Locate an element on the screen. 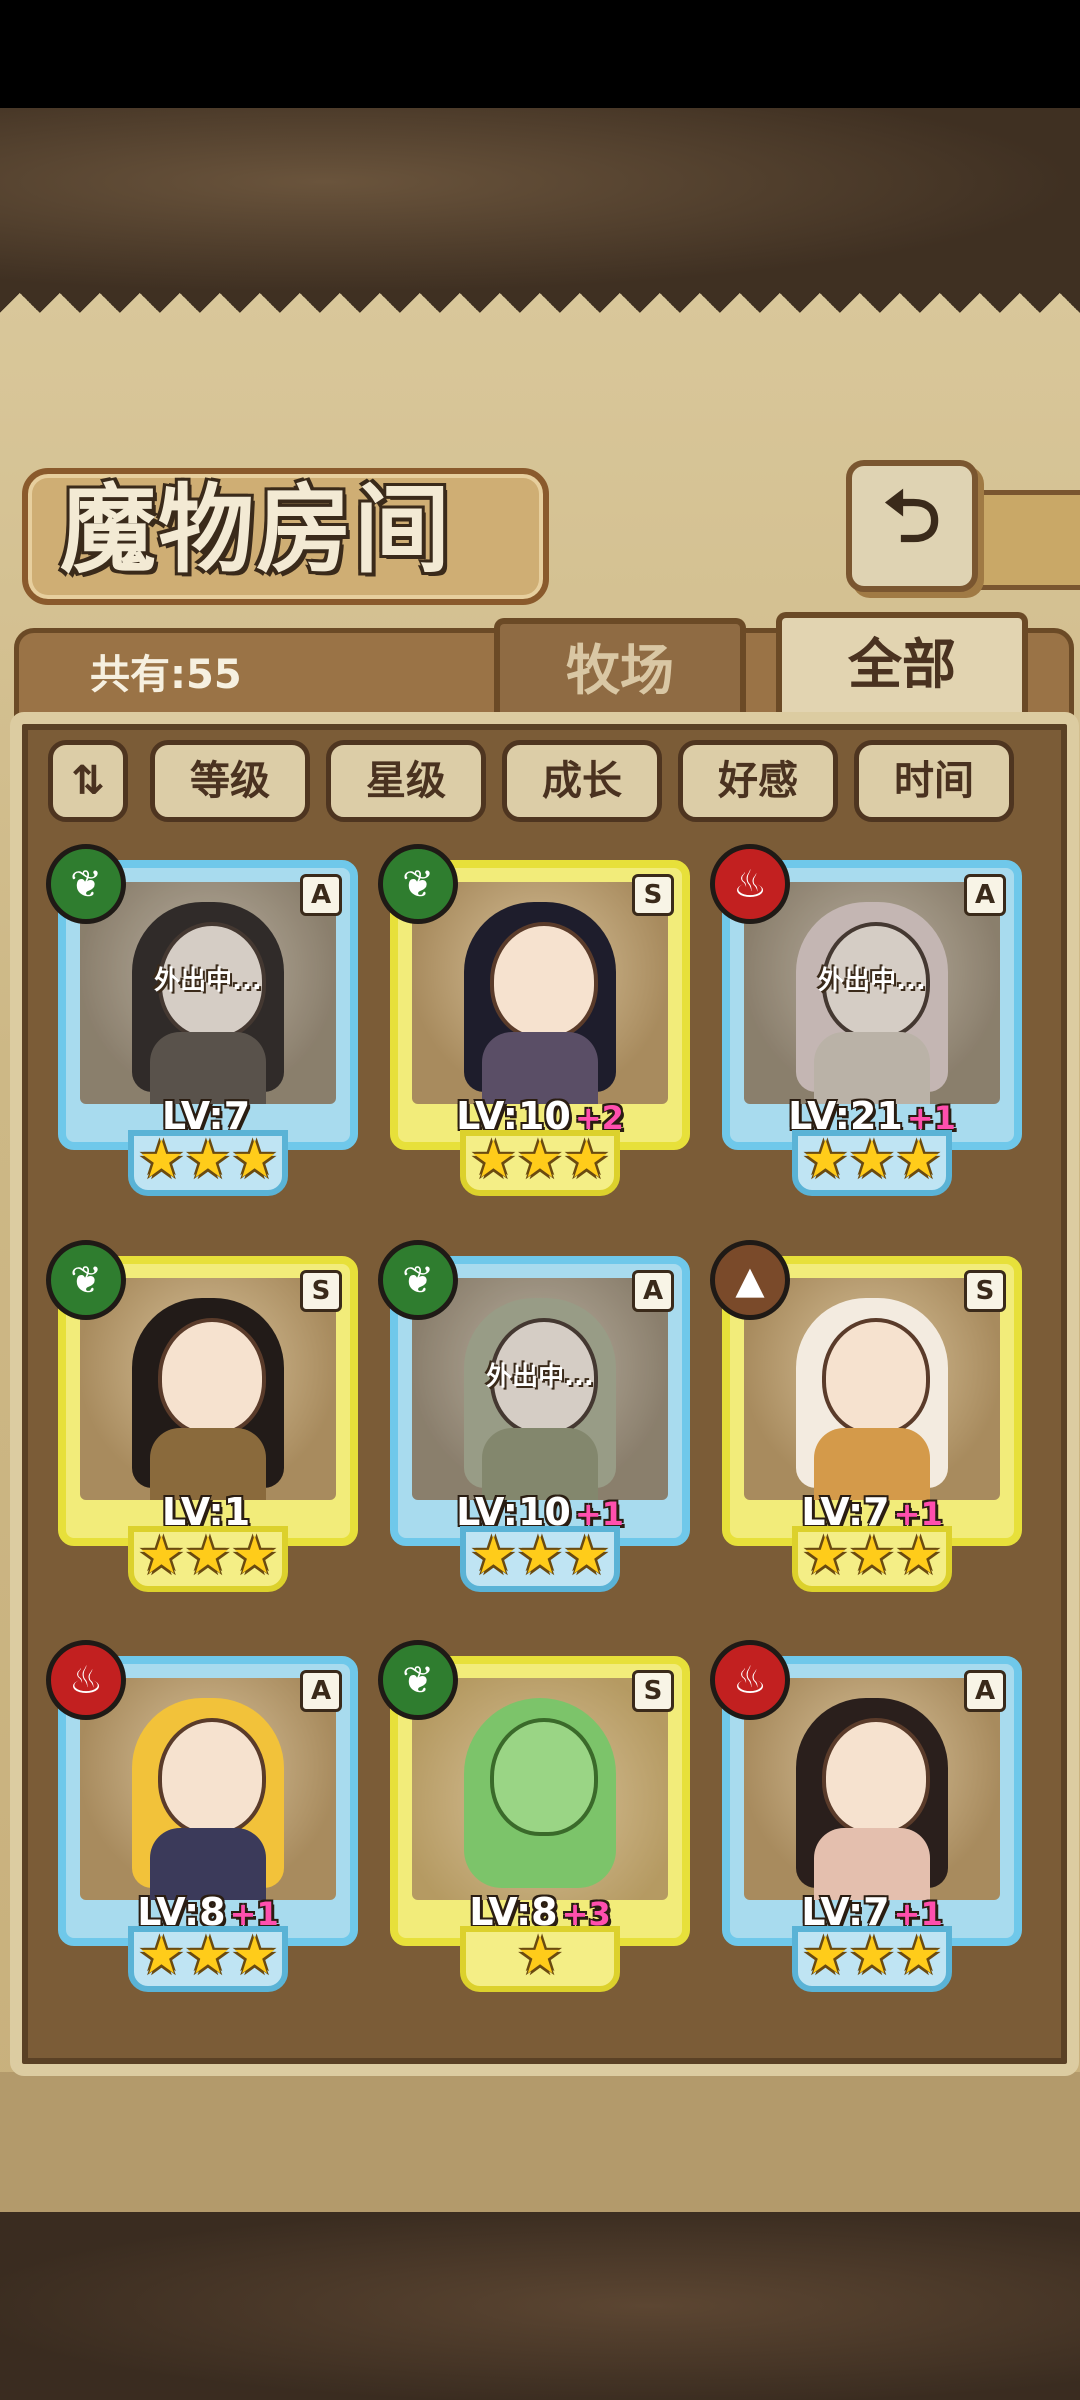 Image resolution: width=1080 pixels, height=2400 pixels. monster-card: S ❦ LV:1 ★★★ is located at coordinates (202, 1416).